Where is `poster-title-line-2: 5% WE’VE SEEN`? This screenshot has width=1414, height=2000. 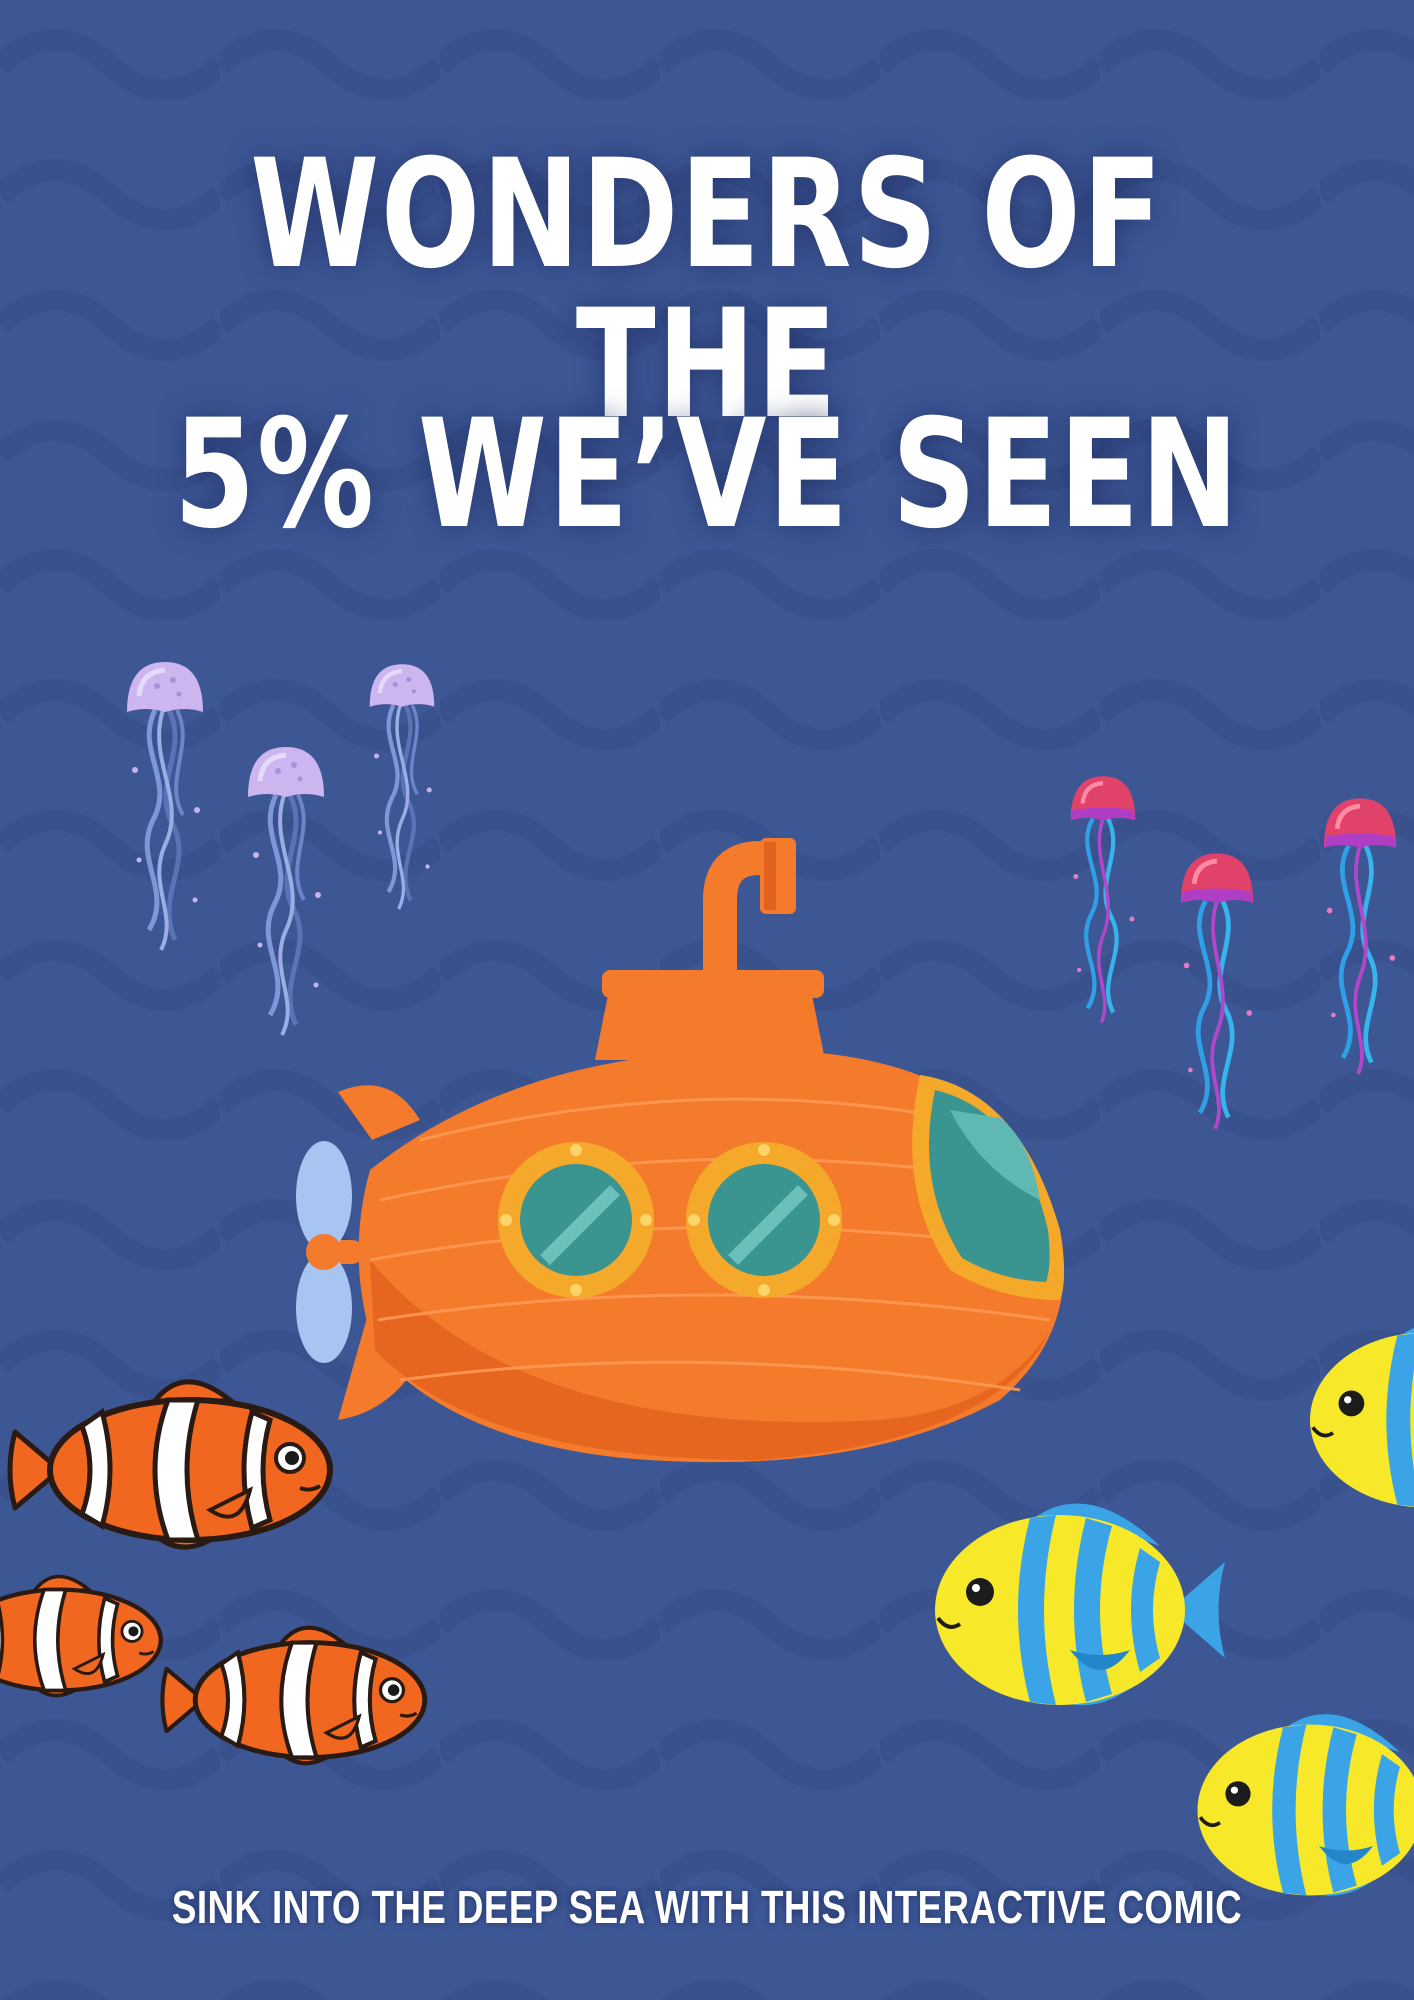
poster-title-line-2: 5% WE’VE SEEN is located at coordinates (707, 475).